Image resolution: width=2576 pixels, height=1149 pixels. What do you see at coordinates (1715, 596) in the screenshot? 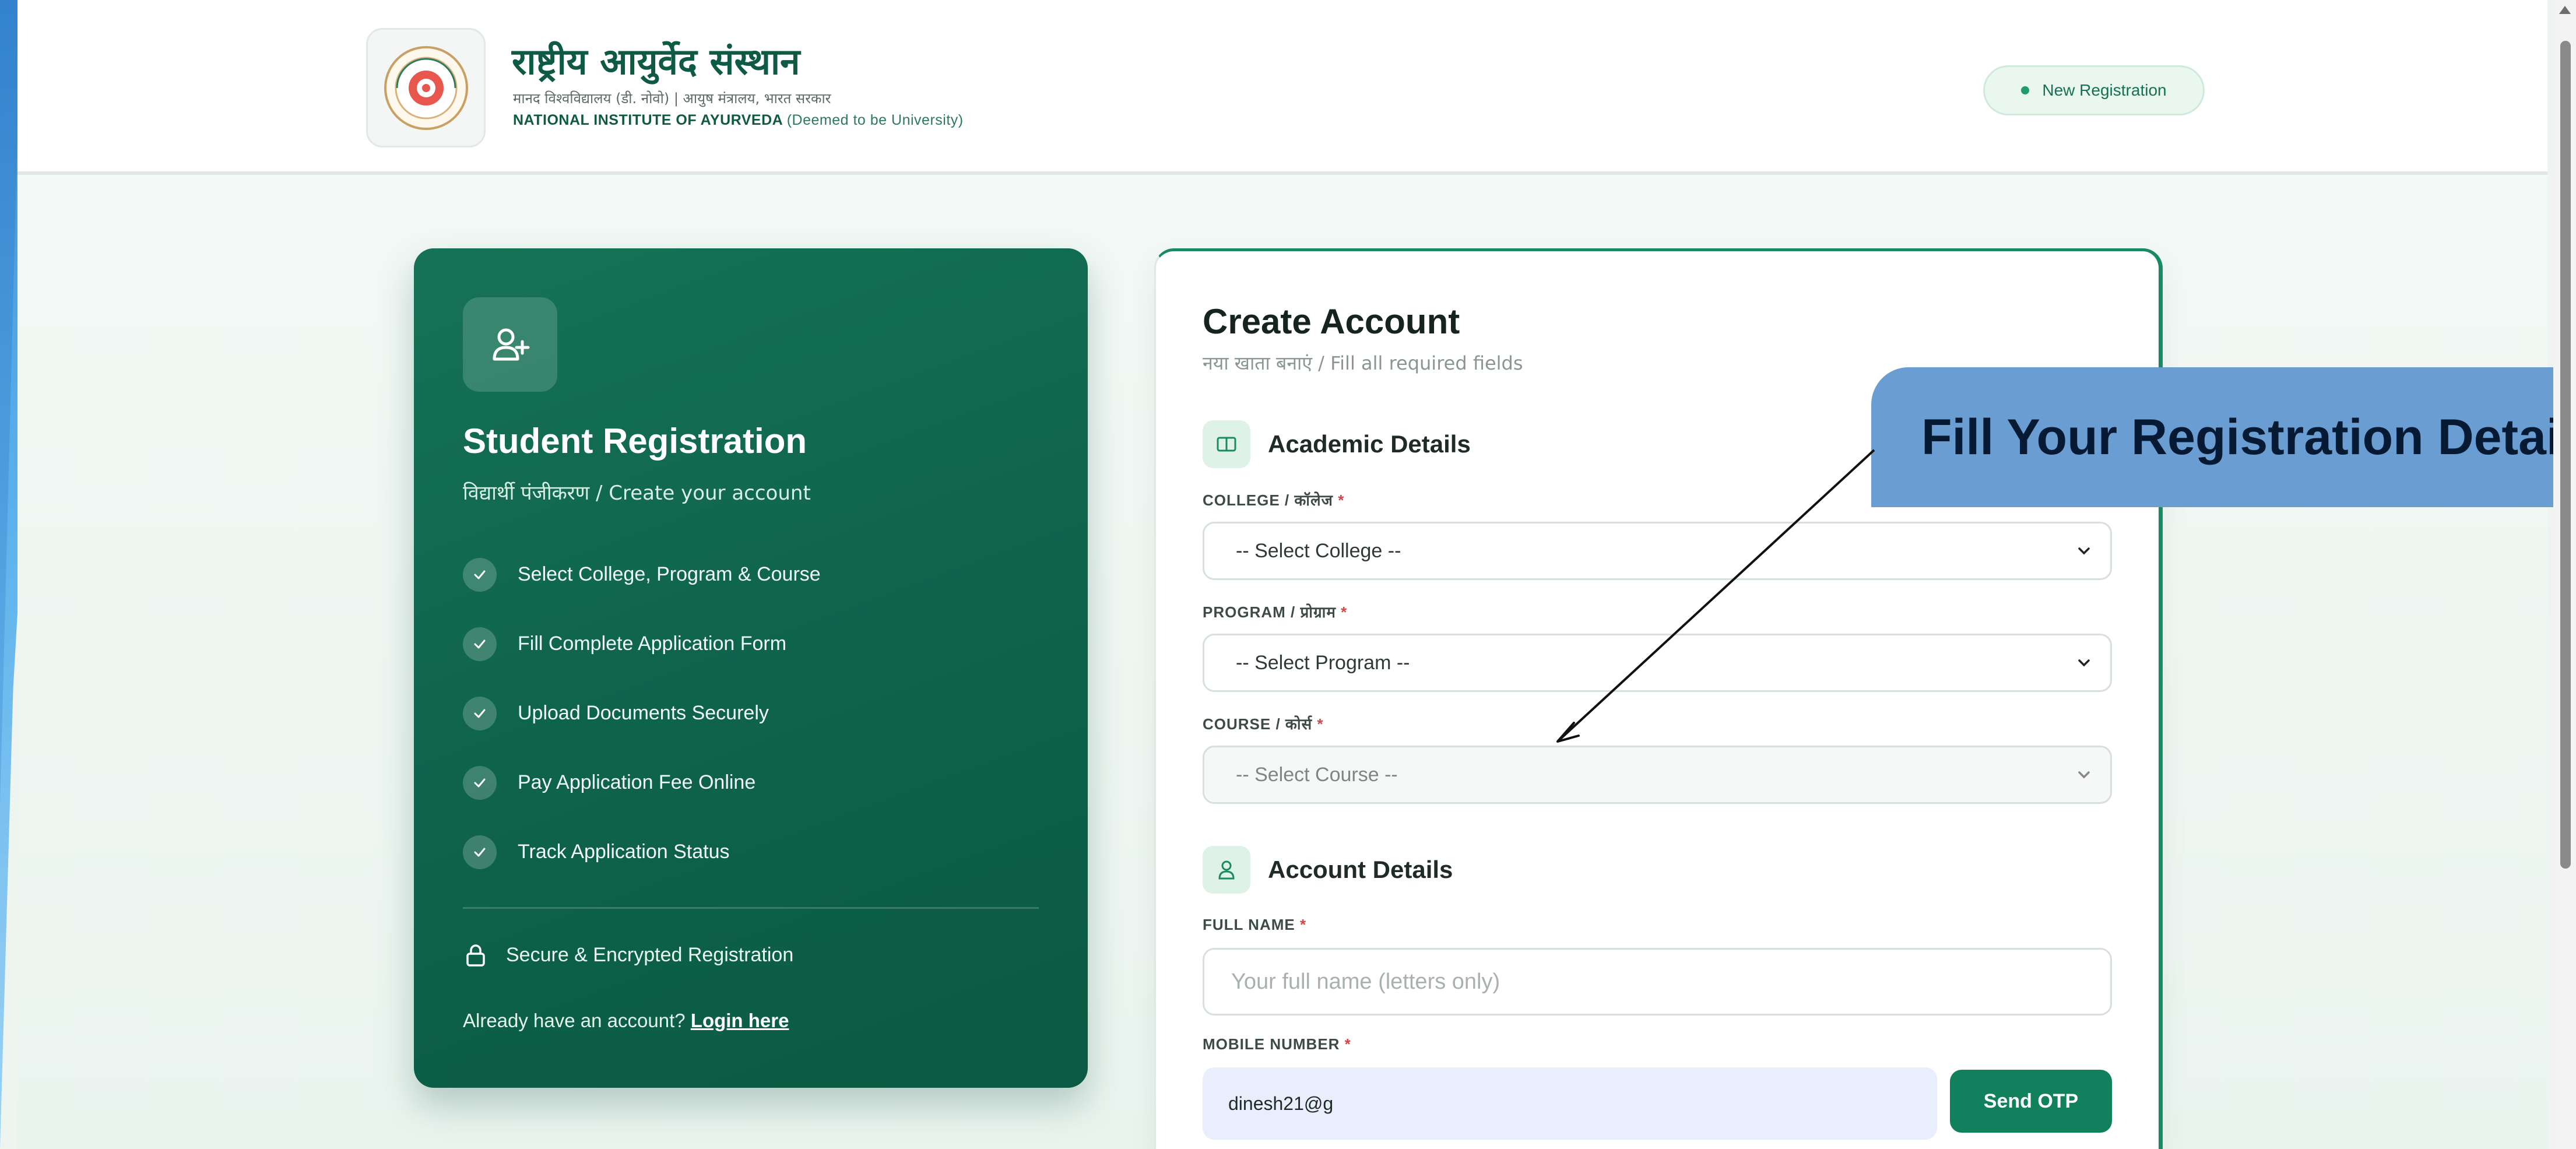
I see `callout-arrow` at bounding box center [1715, 596].